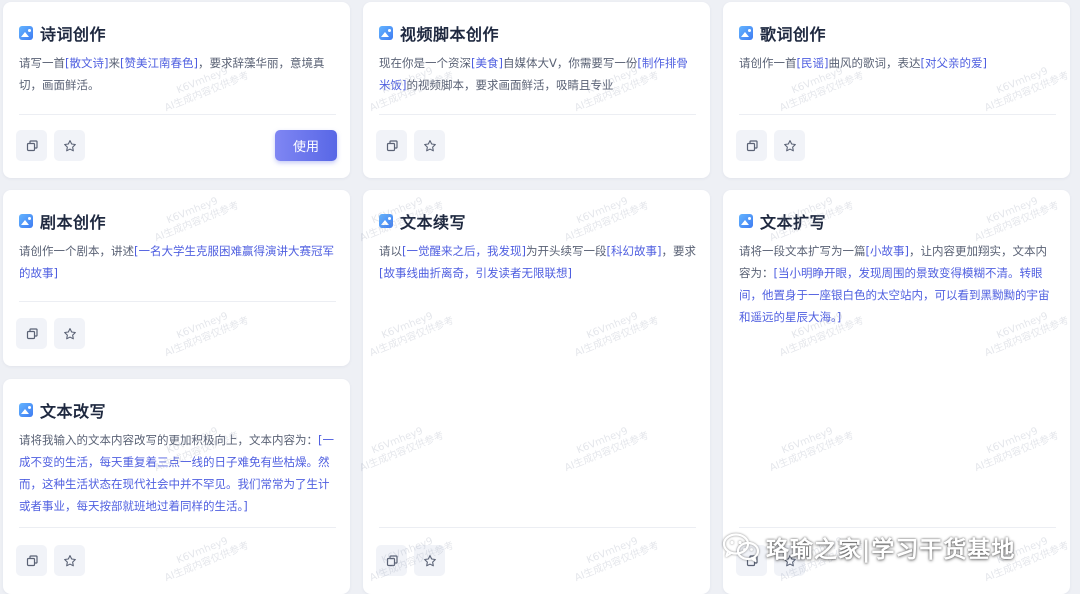  Describe the element at coordinates (475, 273) in the screenshot. I see `prompt-variable: [故事线曲折离奇，引发读者无限联想]` at that location.